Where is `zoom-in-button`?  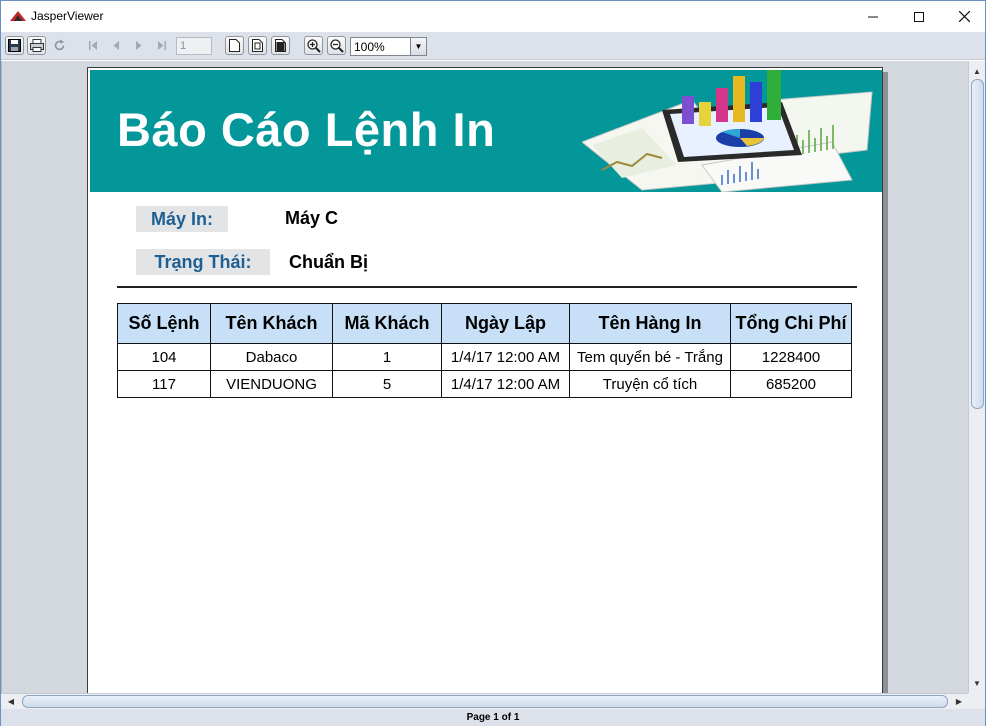 zoom-in-button is located at coordinates (313, 45).